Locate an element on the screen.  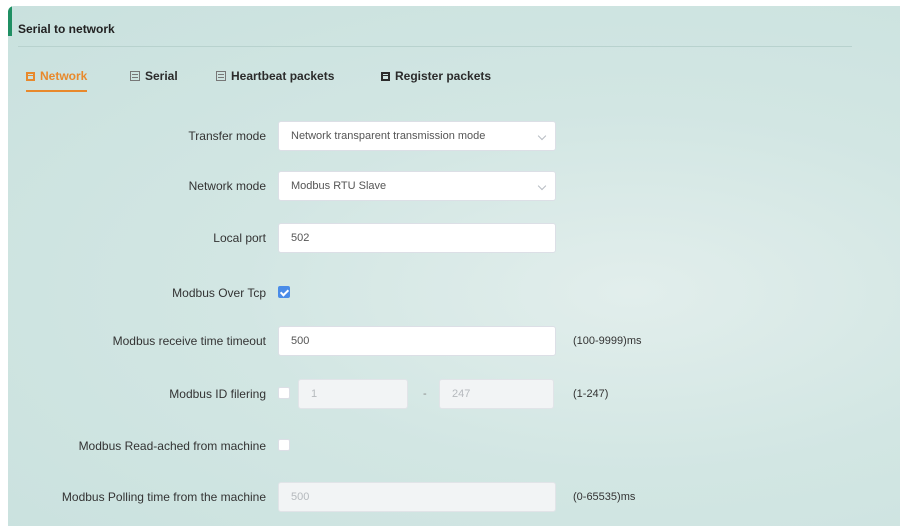
receive-timeout-label: Modbus receive time timeout is located at coordinates (189, 341).